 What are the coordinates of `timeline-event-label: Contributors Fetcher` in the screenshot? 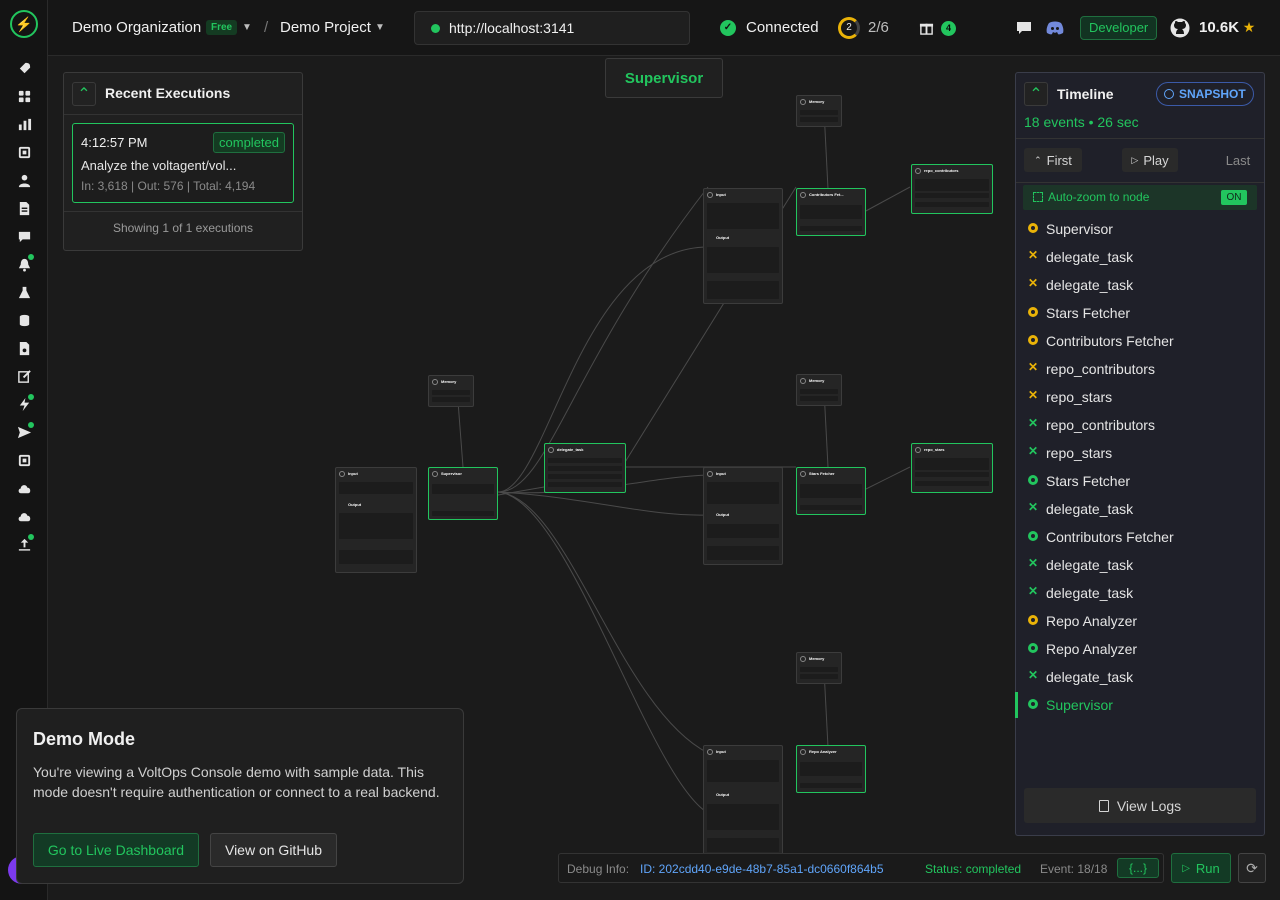 It's located at (1110, 341).